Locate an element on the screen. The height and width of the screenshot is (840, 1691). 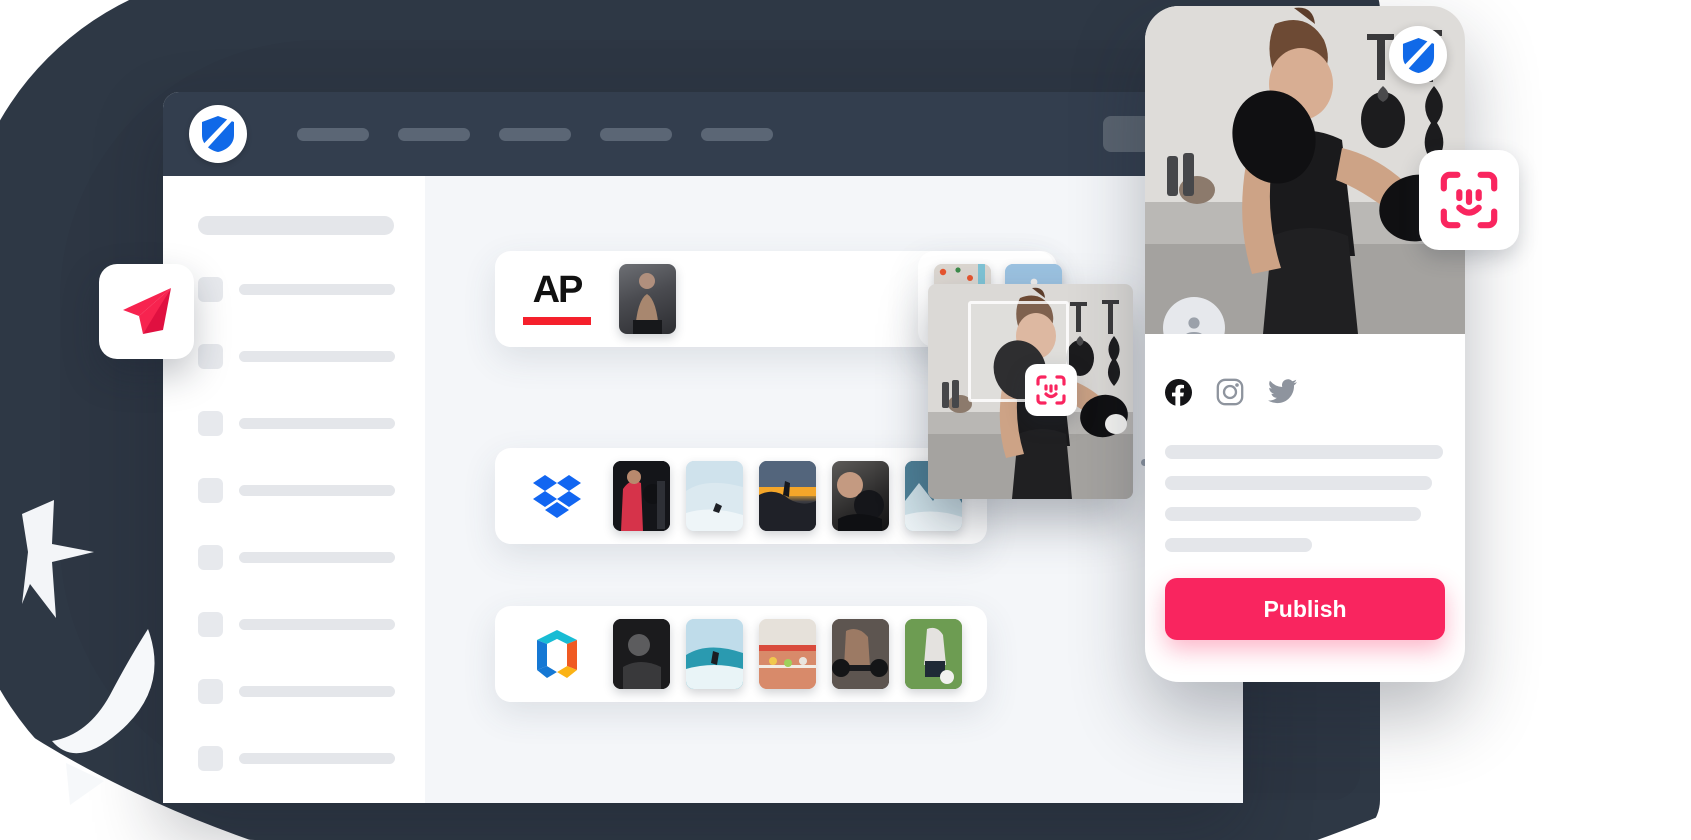
ap-logo-underline is located at coordinates (557, 320).